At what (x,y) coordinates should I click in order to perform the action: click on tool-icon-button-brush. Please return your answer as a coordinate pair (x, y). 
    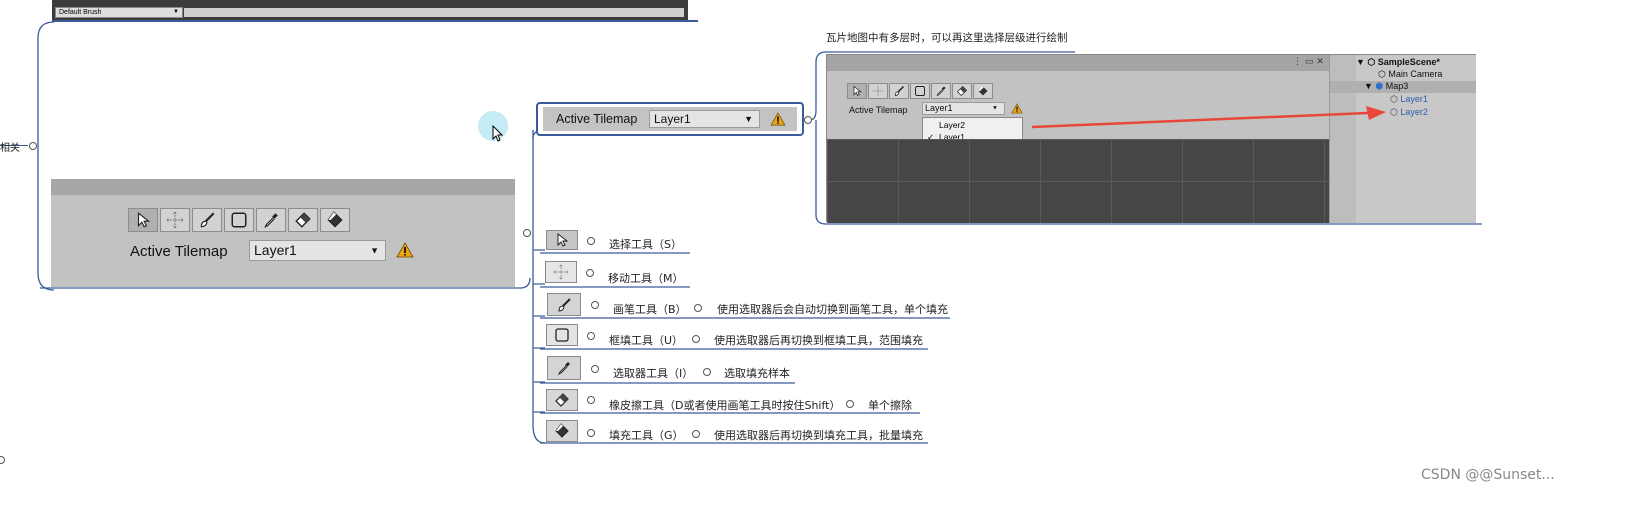
    Looking at the image, I should click on (564, 304).